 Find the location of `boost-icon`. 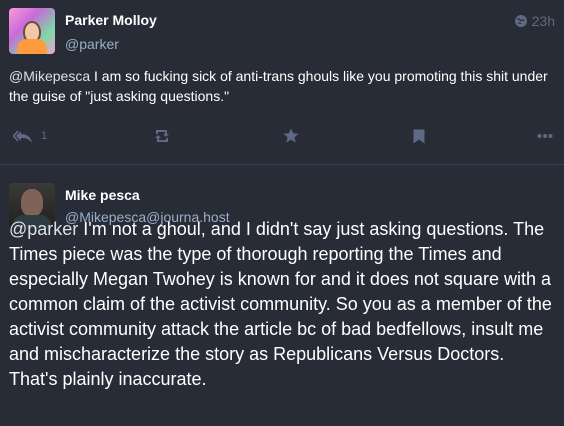

boost-icon is located at coordinates (162, 136).